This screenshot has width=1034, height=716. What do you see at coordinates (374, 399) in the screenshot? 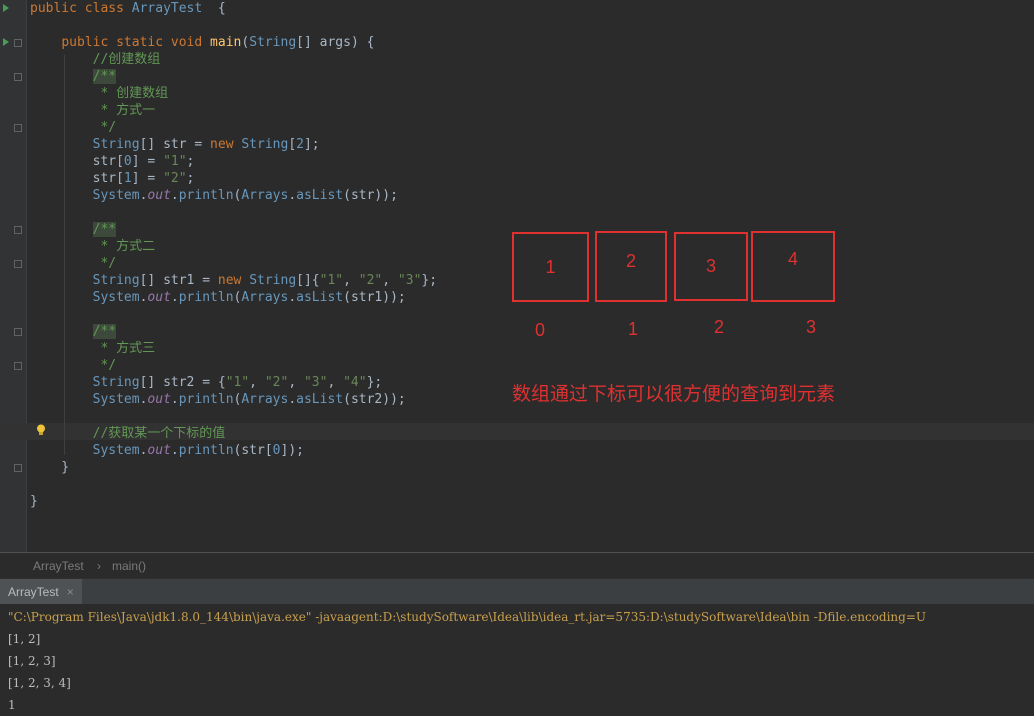
I see `code-token: (str2));` at bounding box center [374, 399].